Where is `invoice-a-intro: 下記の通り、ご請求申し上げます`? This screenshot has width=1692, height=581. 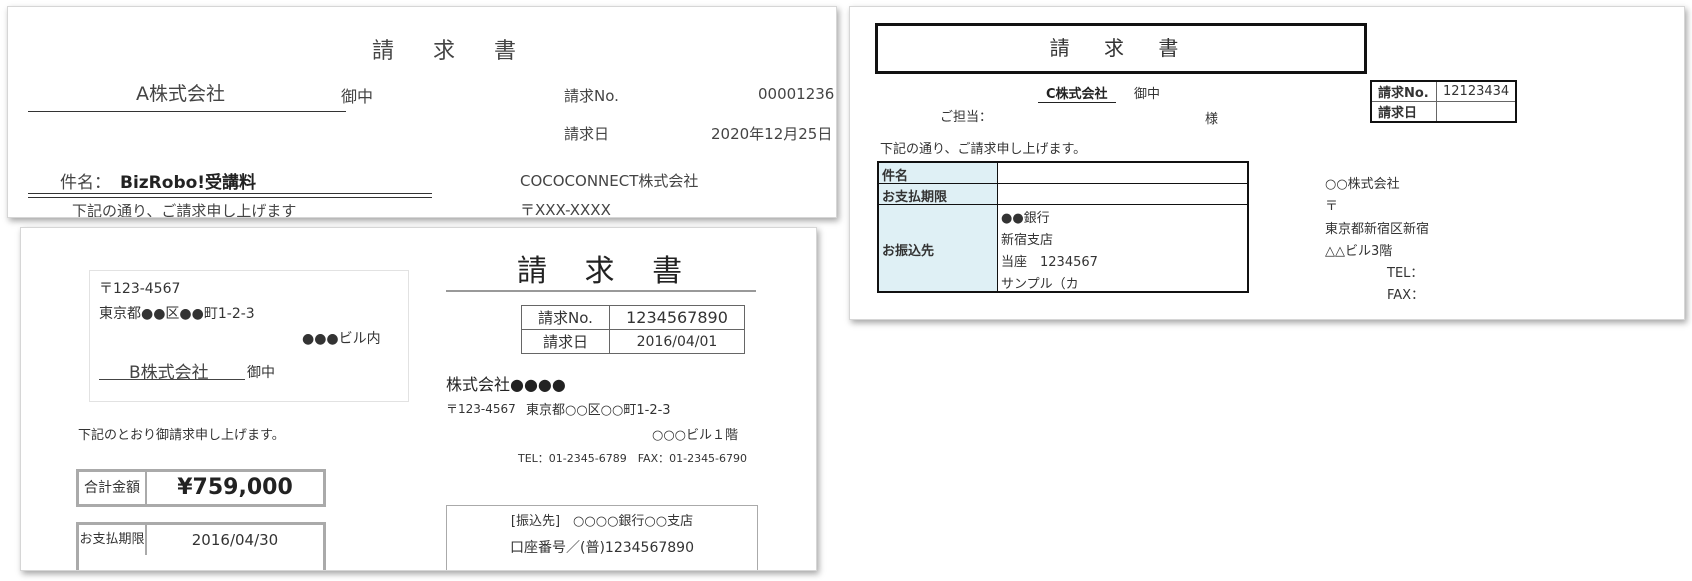
invoice-a-intro: 下記の通り、ご請求申し上げます is located at coordinates (184, 210).